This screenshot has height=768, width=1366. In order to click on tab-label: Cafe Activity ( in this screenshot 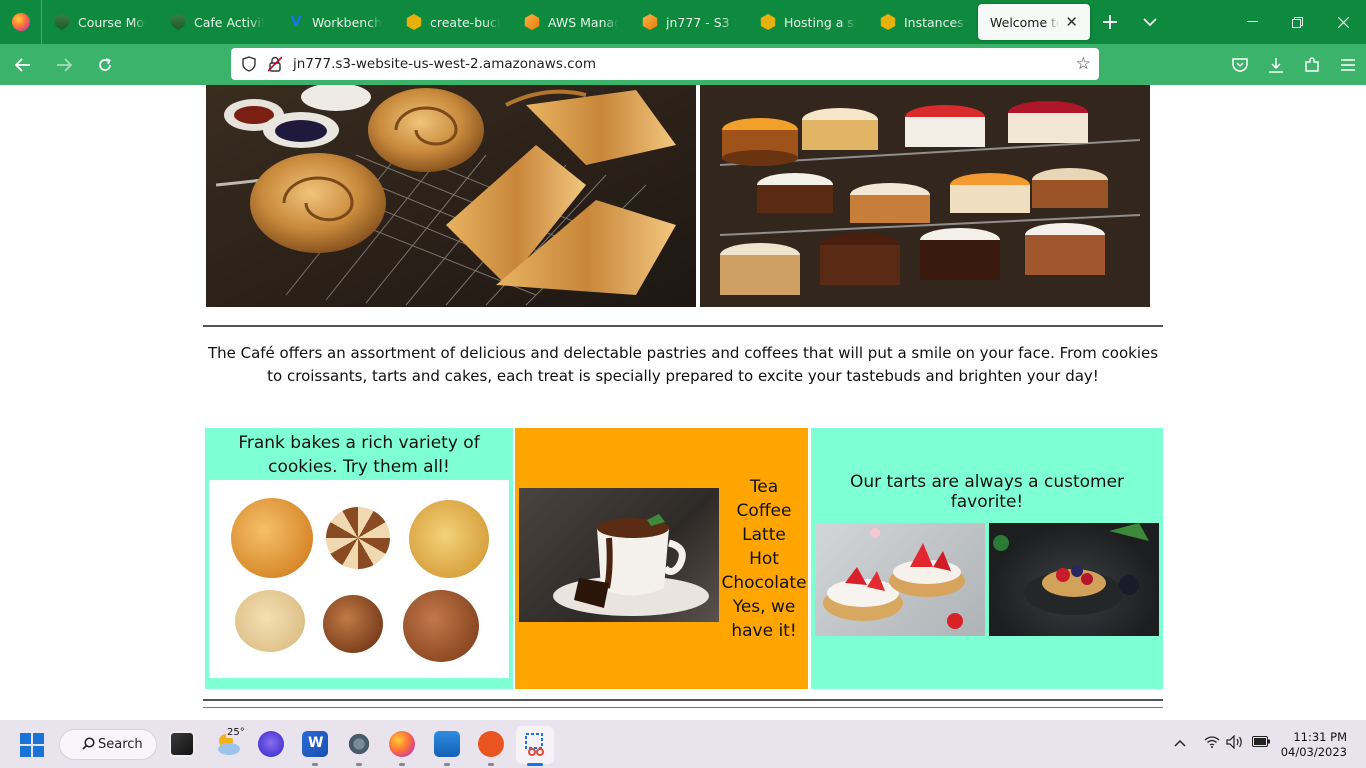, I will do `click(229, 22)`.